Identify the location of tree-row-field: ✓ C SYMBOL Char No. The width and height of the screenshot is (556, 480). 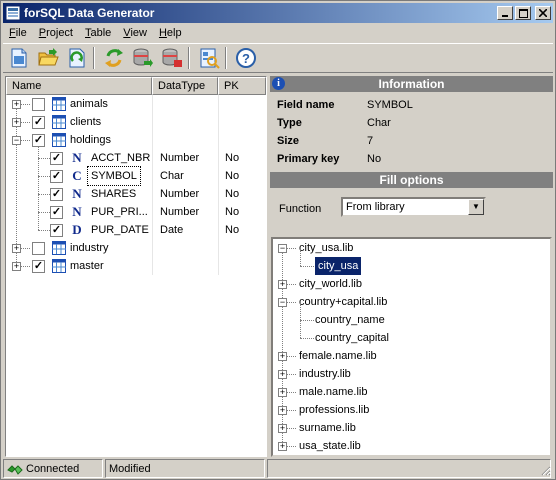
(136, 176).